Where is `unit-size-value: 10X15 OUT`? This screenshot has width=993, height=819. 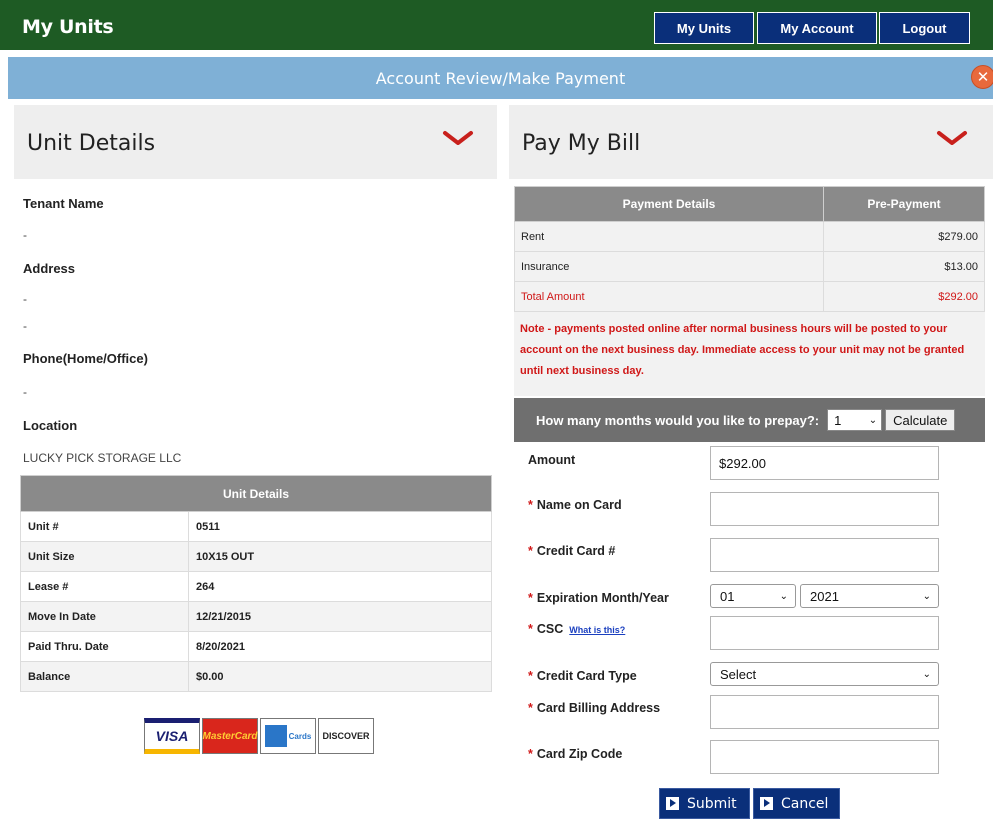 unit-size-value: 10X15 OUT is located at coordinates (340, 556).